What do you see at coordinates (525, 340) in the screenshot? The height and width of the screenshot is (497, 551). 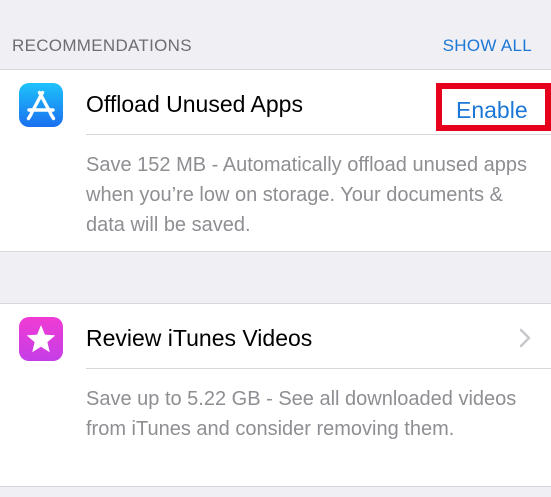 I see `chevron-right-icon` at bounding box center [525, 340].